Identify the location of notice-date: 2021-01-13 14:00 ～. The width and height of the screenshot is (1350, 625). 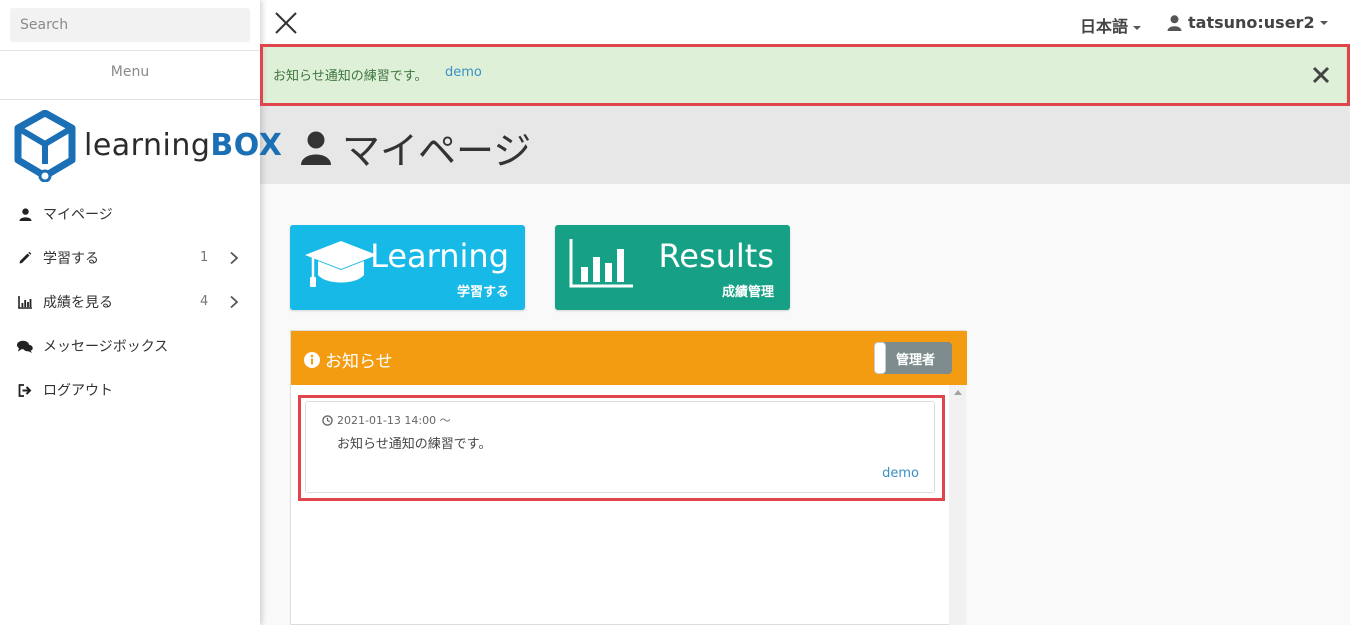
(386, 420).